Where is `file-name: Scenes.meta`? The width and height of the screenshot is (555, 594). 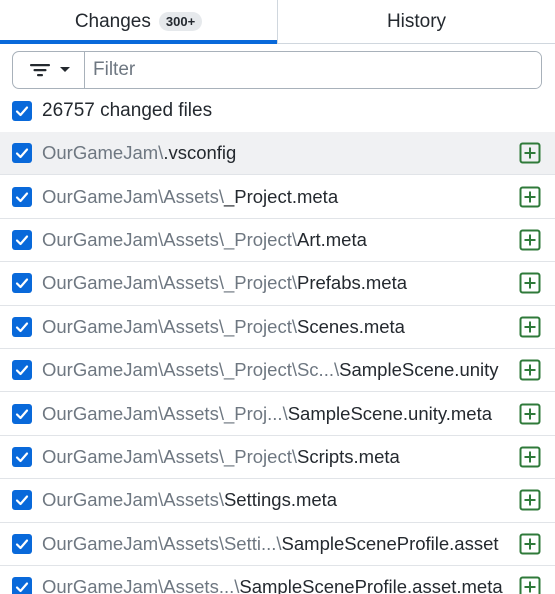 file-name: Scenes.meta is located at coordinates (350, 326).